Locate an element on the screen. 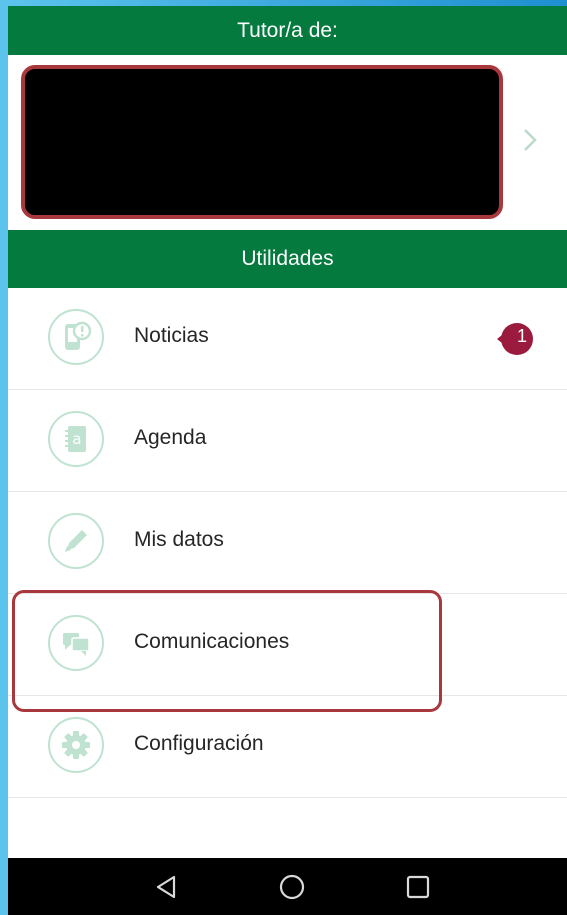 The width and height of the screenshot is (567, 915). notification-count: 1 is located at coordinates (521, 336).